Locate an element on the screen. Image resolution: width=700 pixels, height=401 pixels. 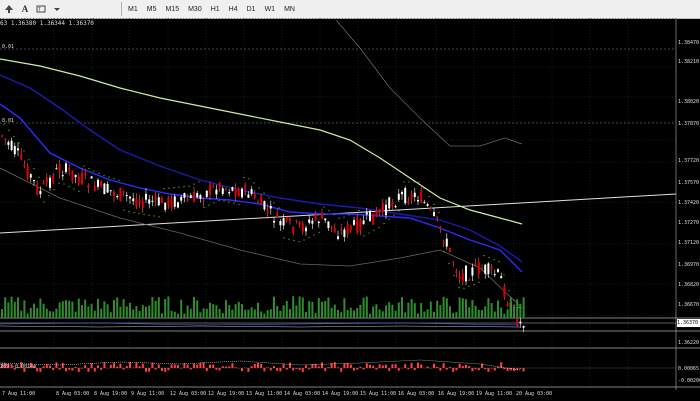
ohlc-header: 63 1.36380 1.36344 1.36370 is located at coordinates (47, 23).